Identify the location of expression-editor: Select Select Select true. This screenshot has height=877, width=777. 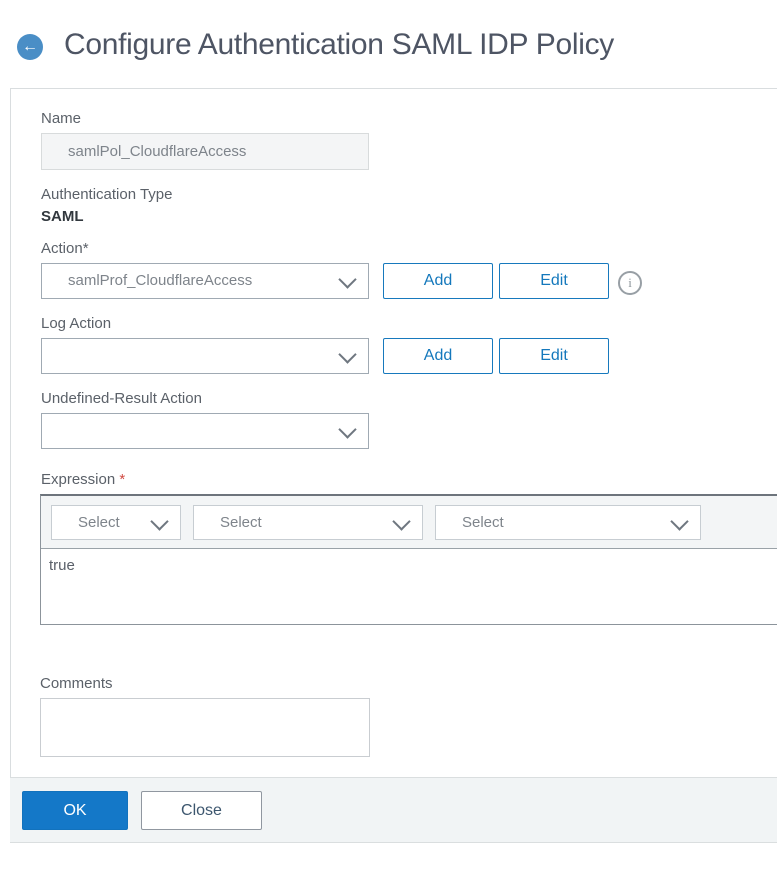
(408, 559).